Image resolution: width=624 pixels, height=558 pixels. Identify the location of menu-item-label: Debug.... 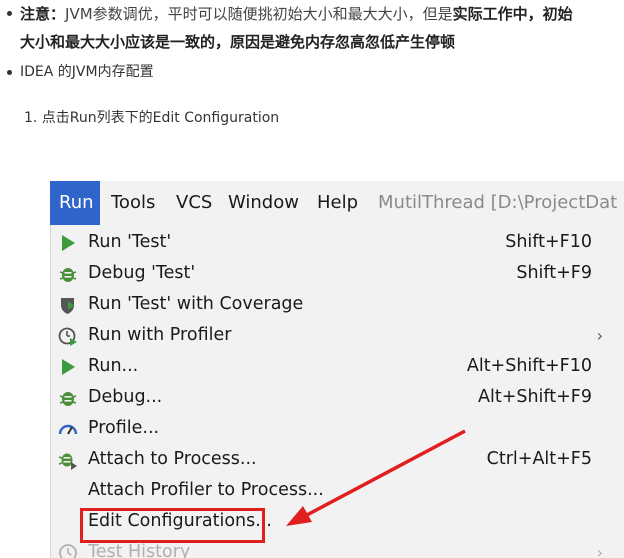
(125, 397).